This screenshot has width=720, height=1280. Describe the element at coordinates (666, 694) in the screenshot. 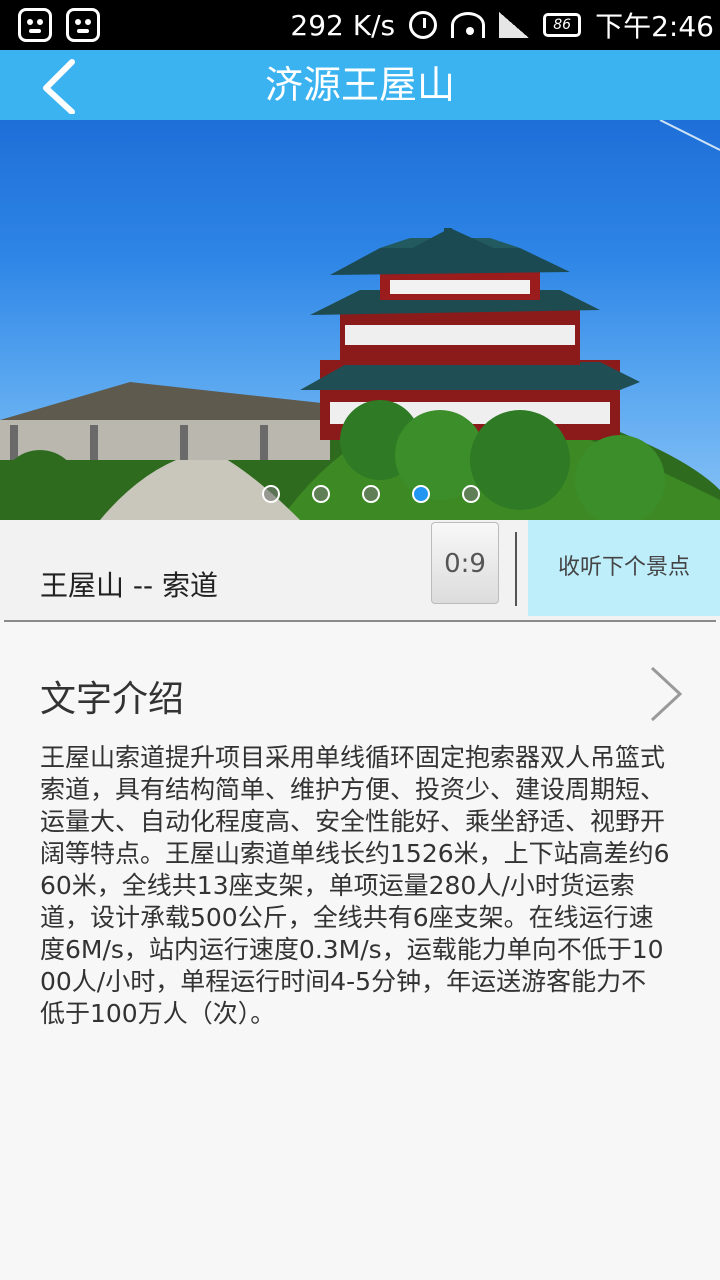

I see `chevron-right-icon` at that location.